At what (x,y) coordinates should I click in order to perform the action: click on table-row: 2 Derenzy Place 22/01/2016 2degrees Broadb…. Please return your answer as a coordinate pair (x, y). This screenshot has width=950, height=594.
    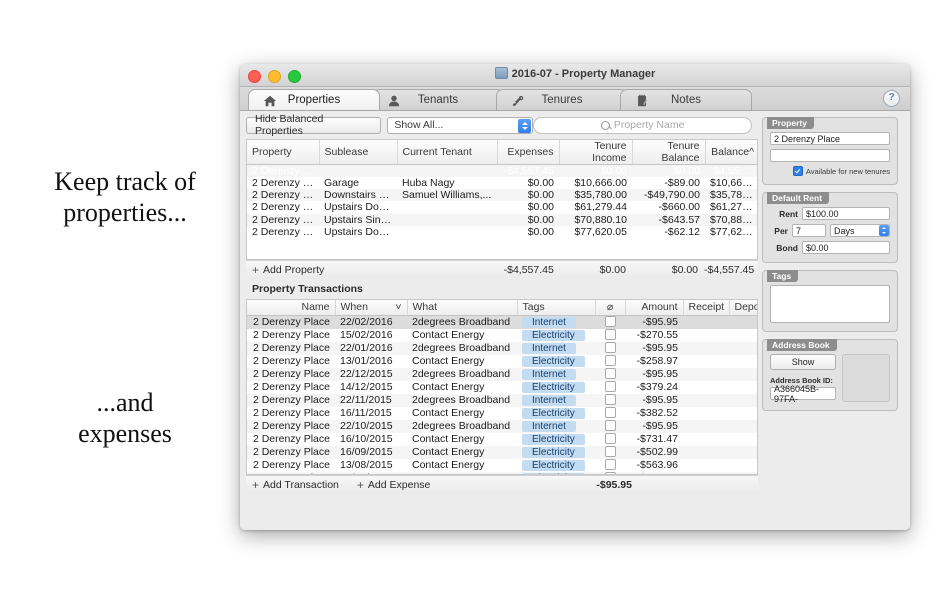
    Looking at the image, I should click on (502, 348).